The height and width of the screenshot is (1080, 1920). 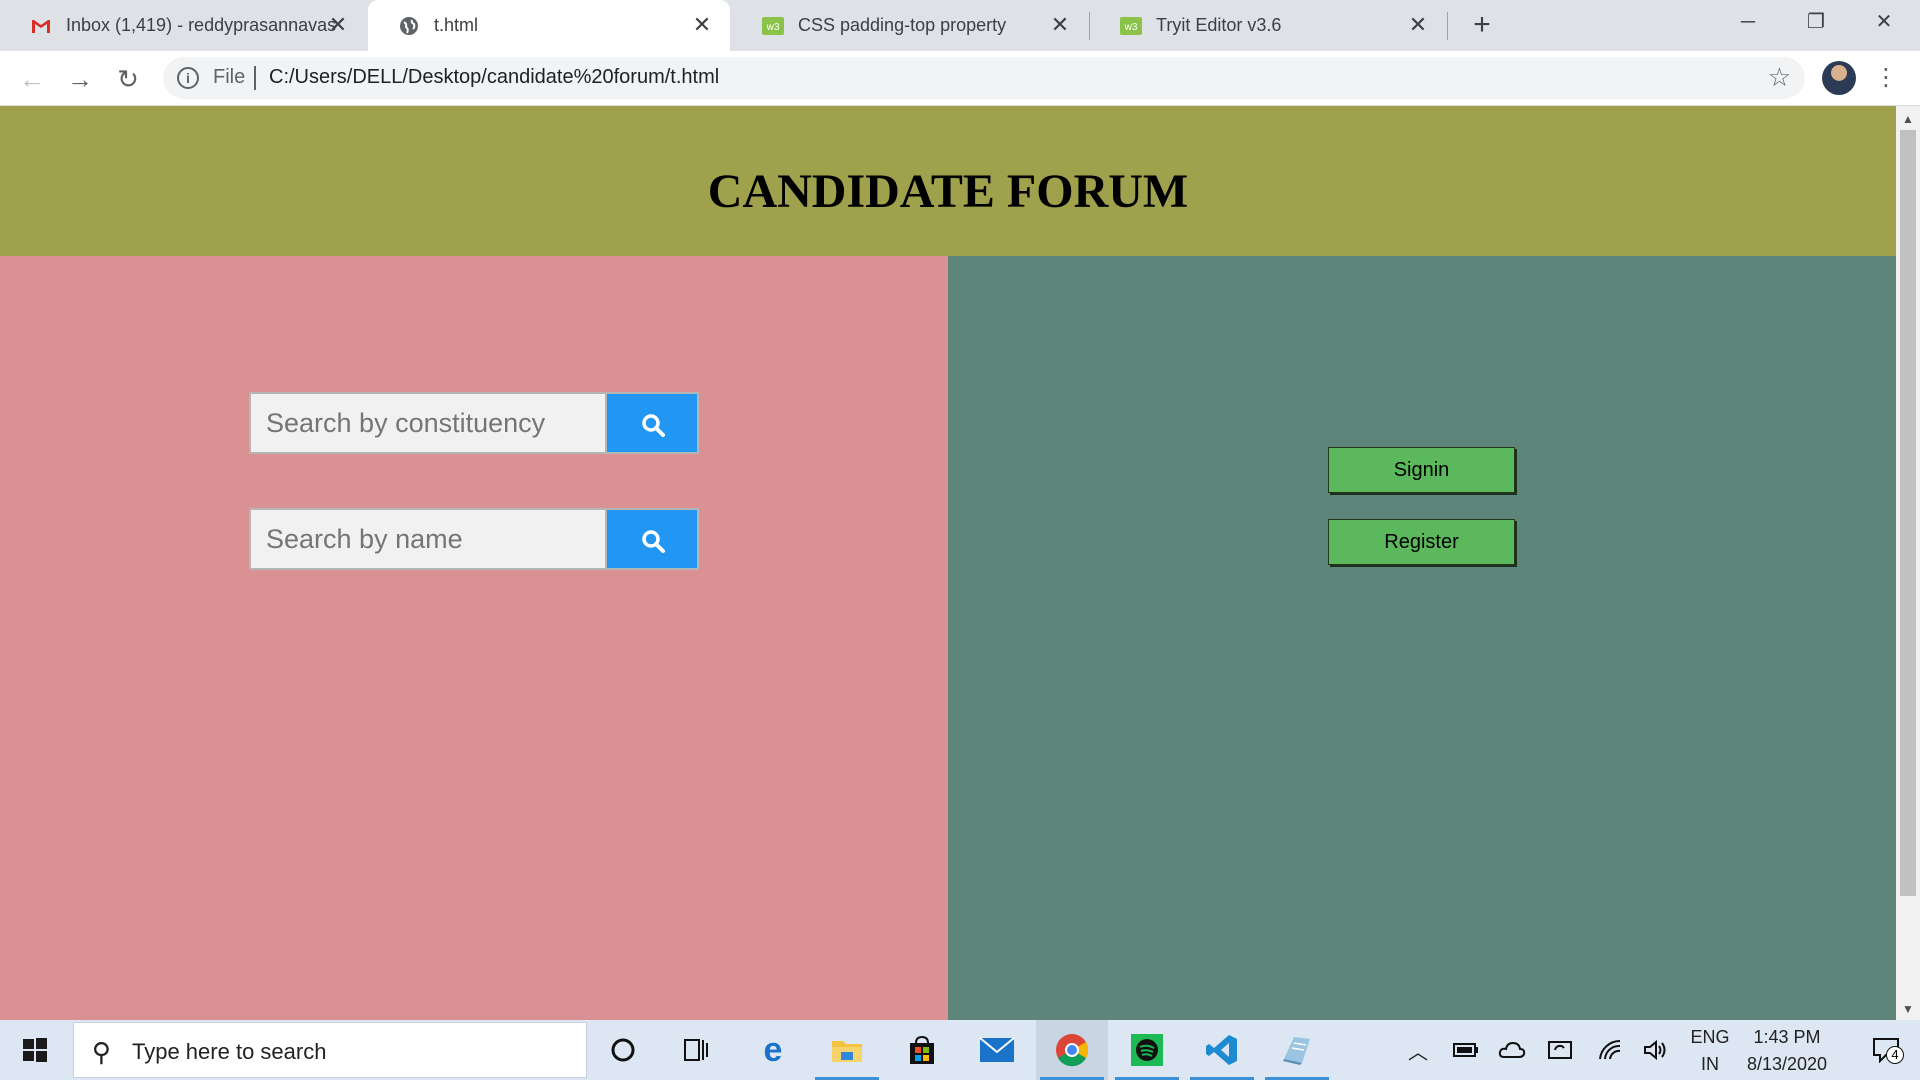 I want to click on profile-avatar, so click(x=1839, y=78).